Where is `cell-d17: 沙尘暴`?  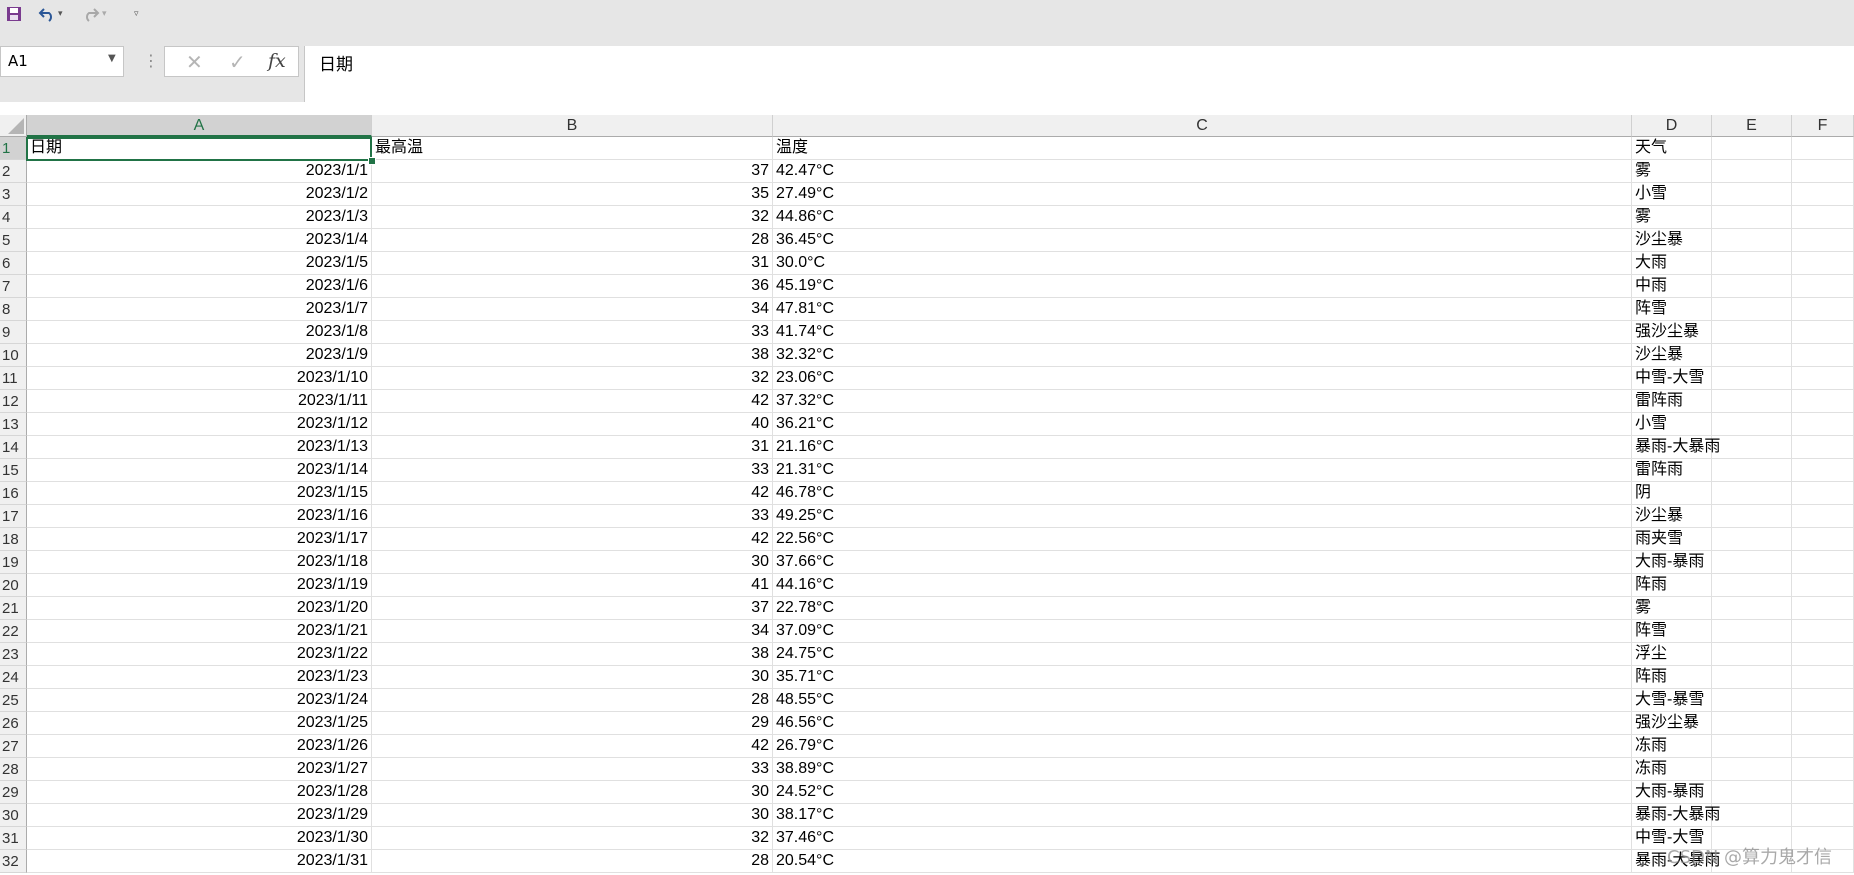
cell-d17: 沙尘暴 is located at coordinates (1672, 516).